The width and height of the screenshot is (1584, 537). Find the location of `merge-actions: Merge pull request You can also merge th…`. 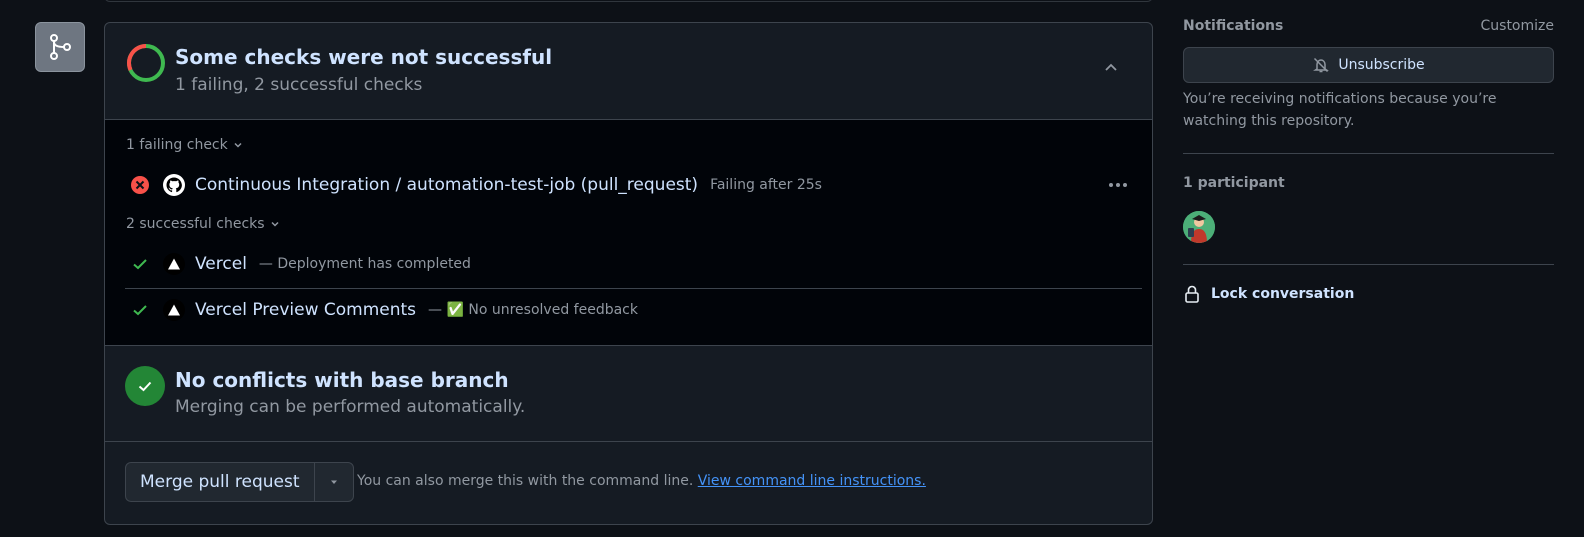

merge-actions: Merge pull request You can also merge th… is located at coordinates (628, 483).